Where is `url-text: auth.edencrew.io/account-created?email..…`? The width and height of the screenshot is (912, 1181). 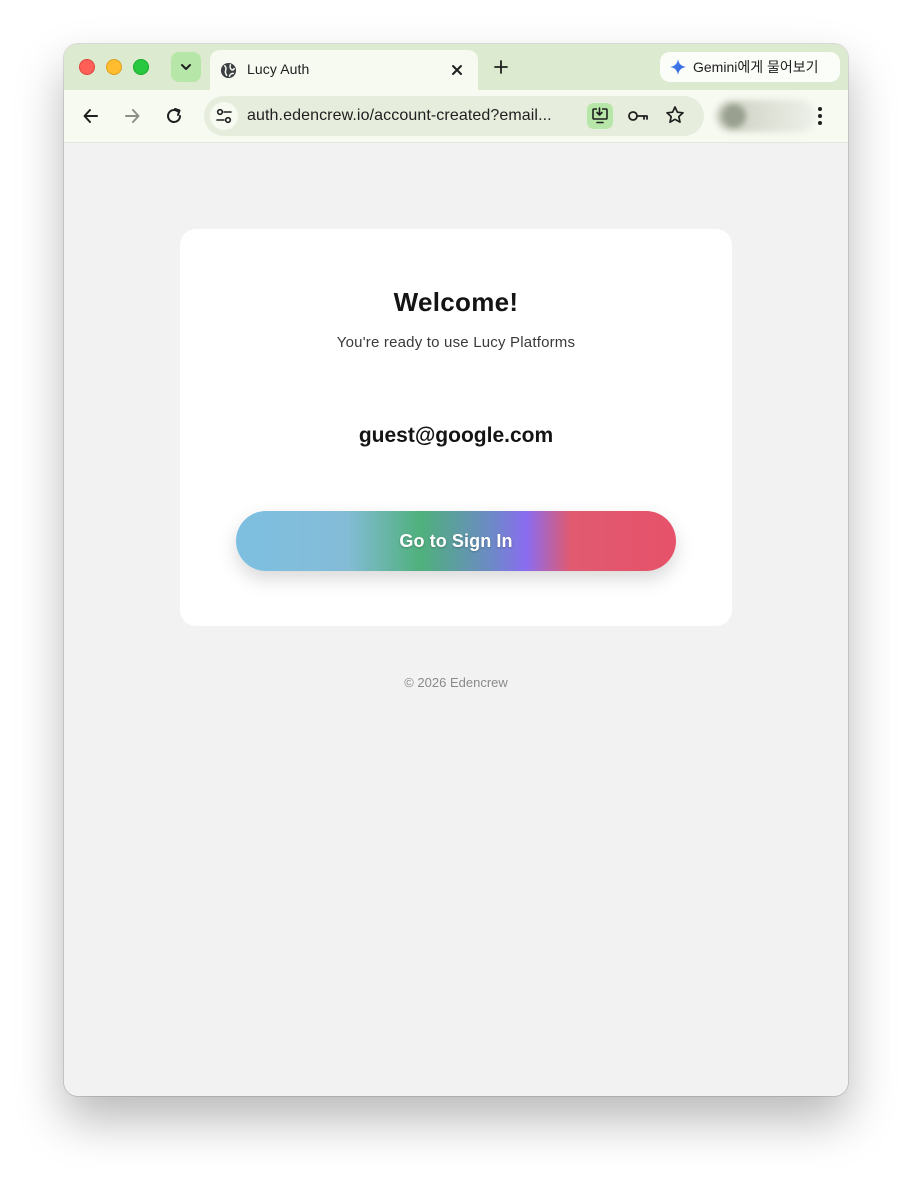 url-text: auth.edencrew.io/account-created?email..… is located at coordinates (399, 116).